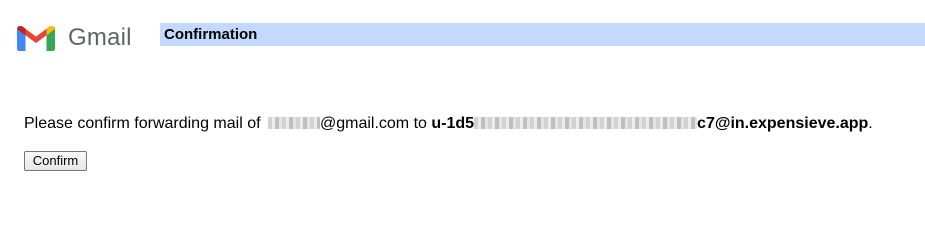 This screenshot has width=925, height=240. I want to click on message-middle: to, so click(420, 123).